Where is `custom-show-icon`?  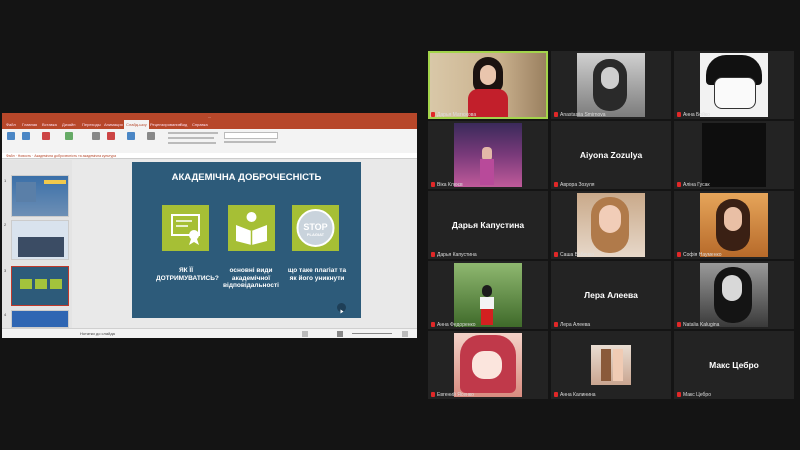
custom-show-icon is located at coordinates (69, 136).